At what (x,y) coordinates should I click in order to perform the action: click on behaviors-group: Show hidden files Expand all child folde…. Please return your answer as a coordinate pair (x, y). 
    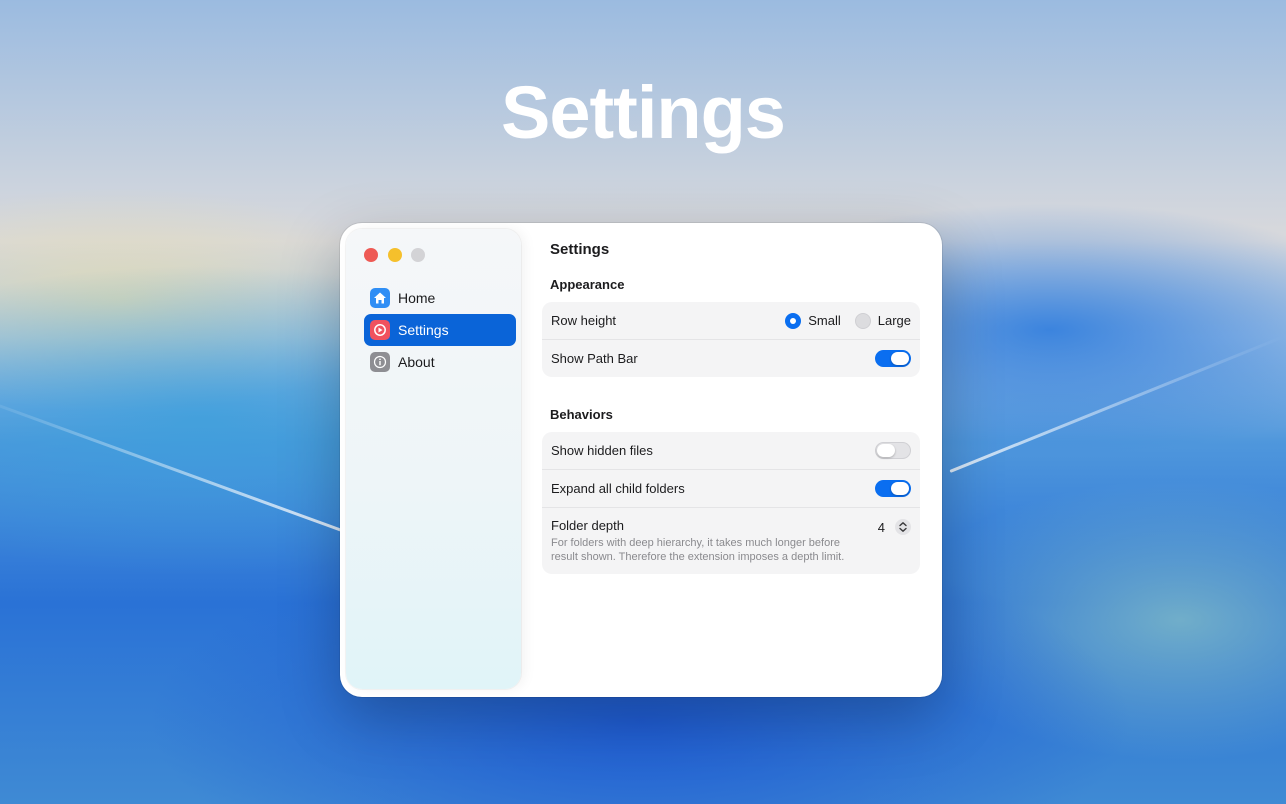
    Looking at the image, I should click on (731, 503).